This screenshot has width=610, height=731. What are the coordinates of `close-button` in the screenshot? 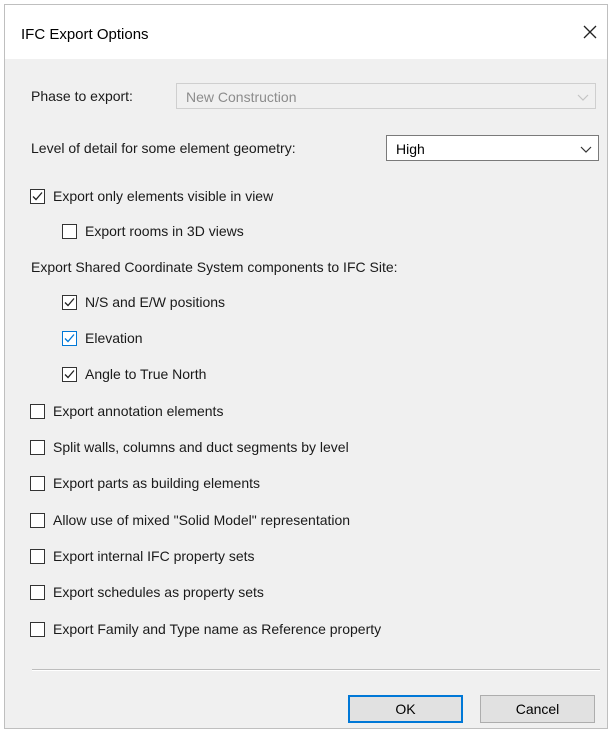 It's located at (590, 32).